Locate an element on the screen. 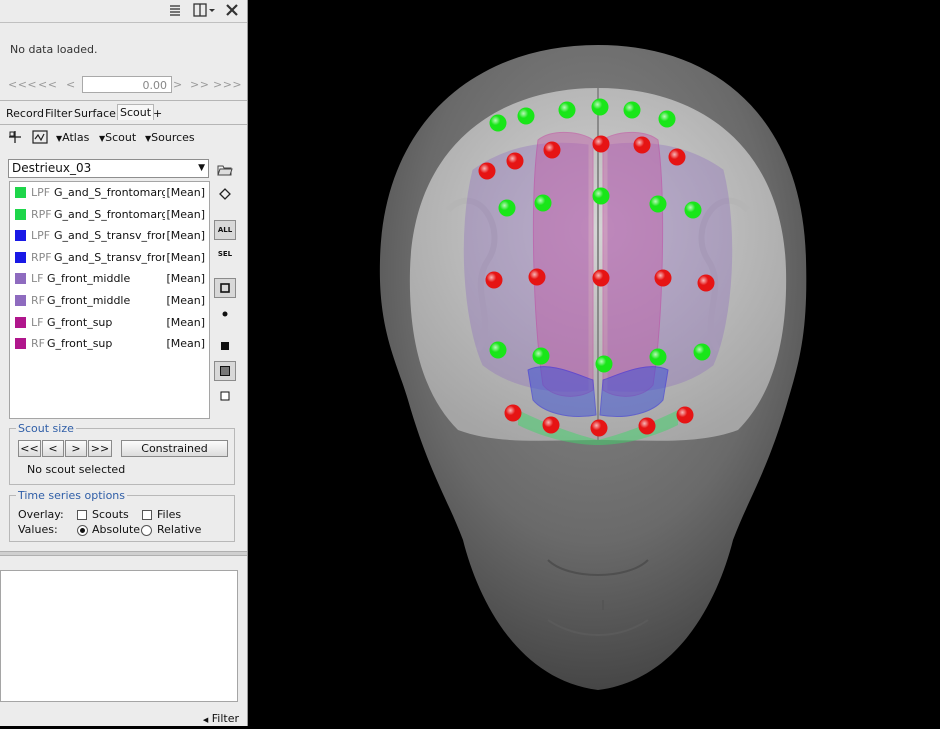 This screenshot has height=729, width=940. list-icon is located at coordinates (175, 10).